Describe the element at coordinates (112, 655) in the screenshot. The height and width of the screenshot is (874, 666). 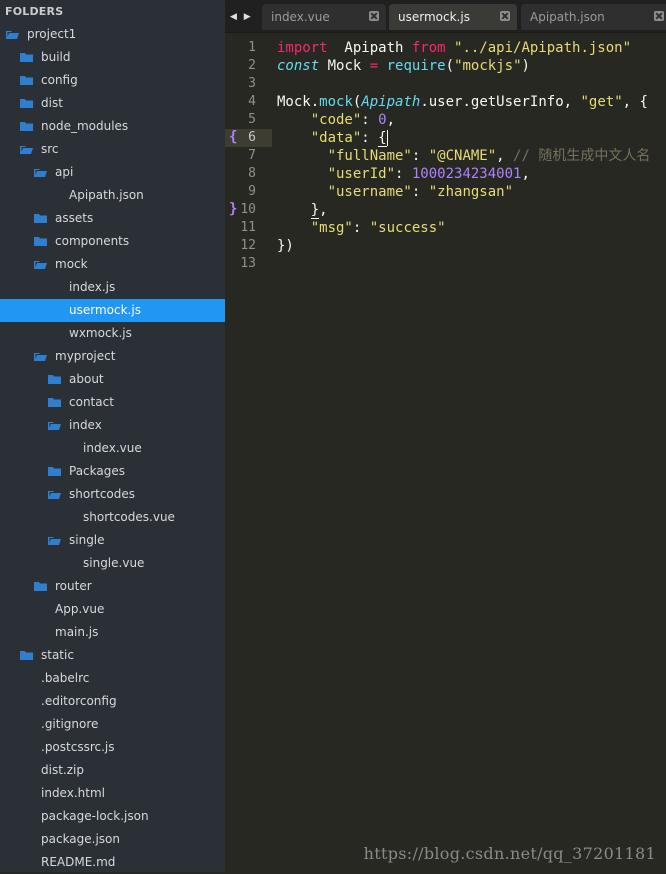
I see `tree-folder: static` at that location.